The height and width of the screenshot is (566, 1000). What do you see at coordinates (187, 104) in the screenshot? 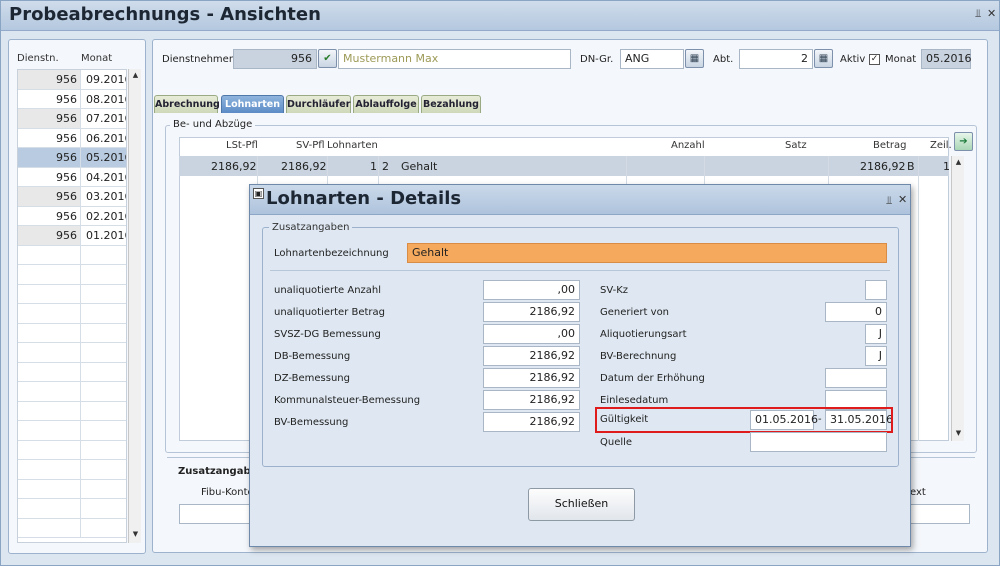
I see `tab-abrechnung: Abrechnung` at bounding box center [187, 104].